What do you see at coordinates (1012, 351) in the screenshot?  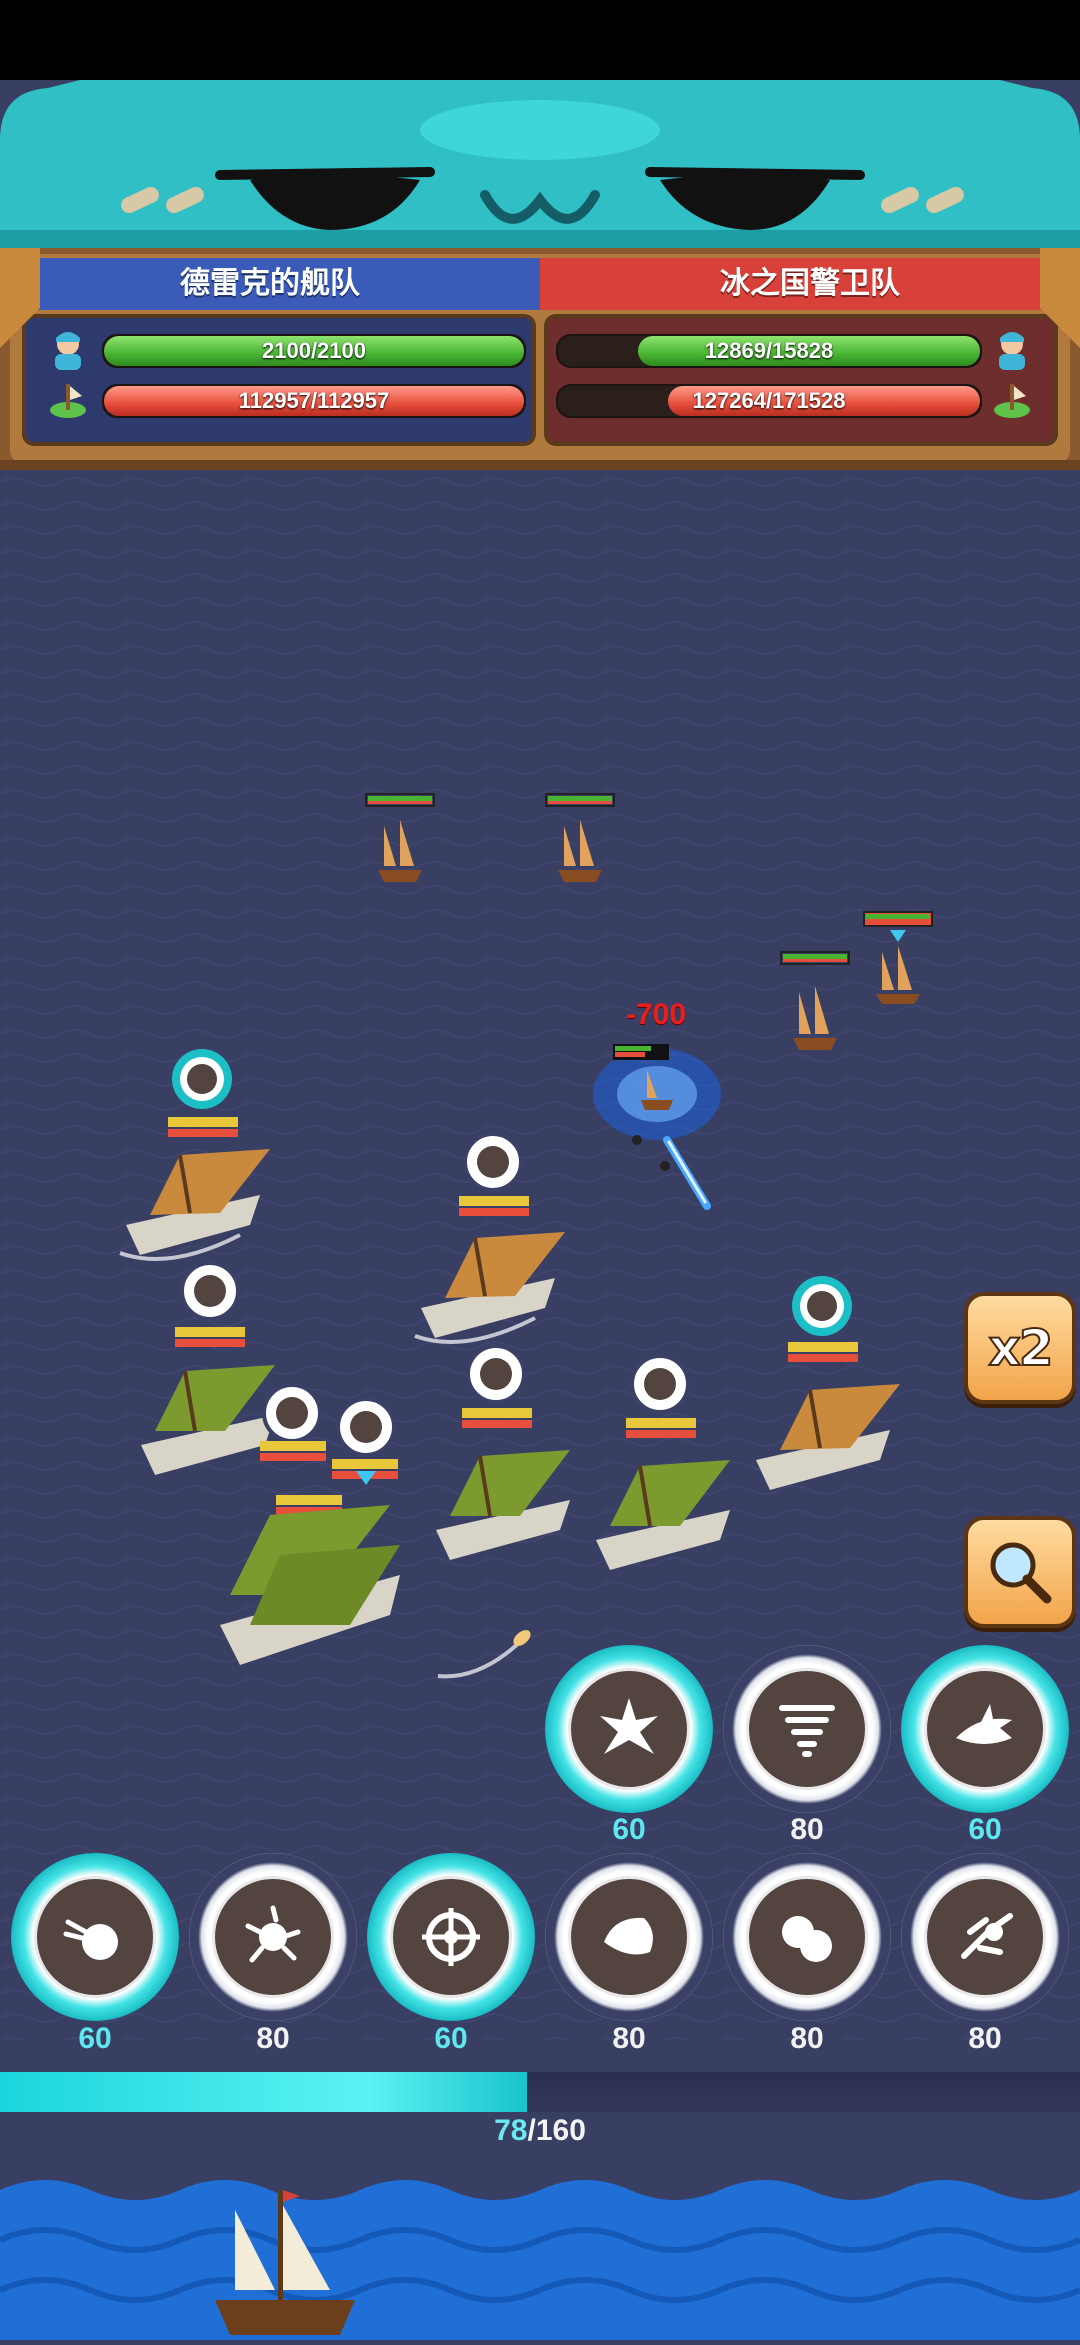 I see `enemy-crew-icon` at bounding box center [1012, 351].